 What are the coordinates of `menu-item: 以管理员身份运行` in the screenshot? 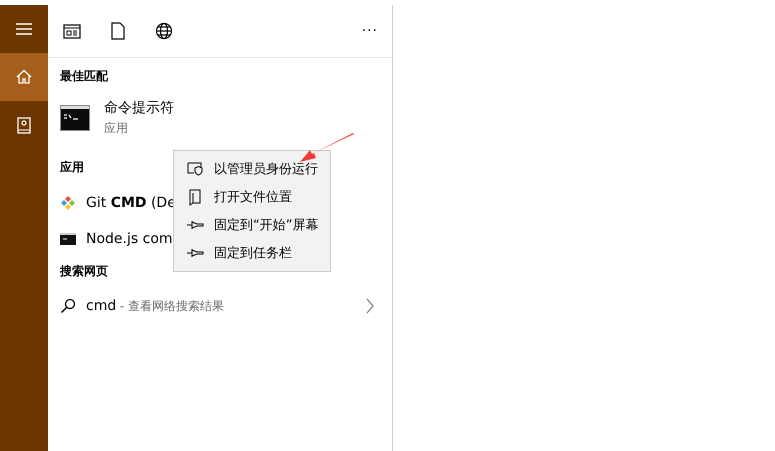 It's located at (252, 169).